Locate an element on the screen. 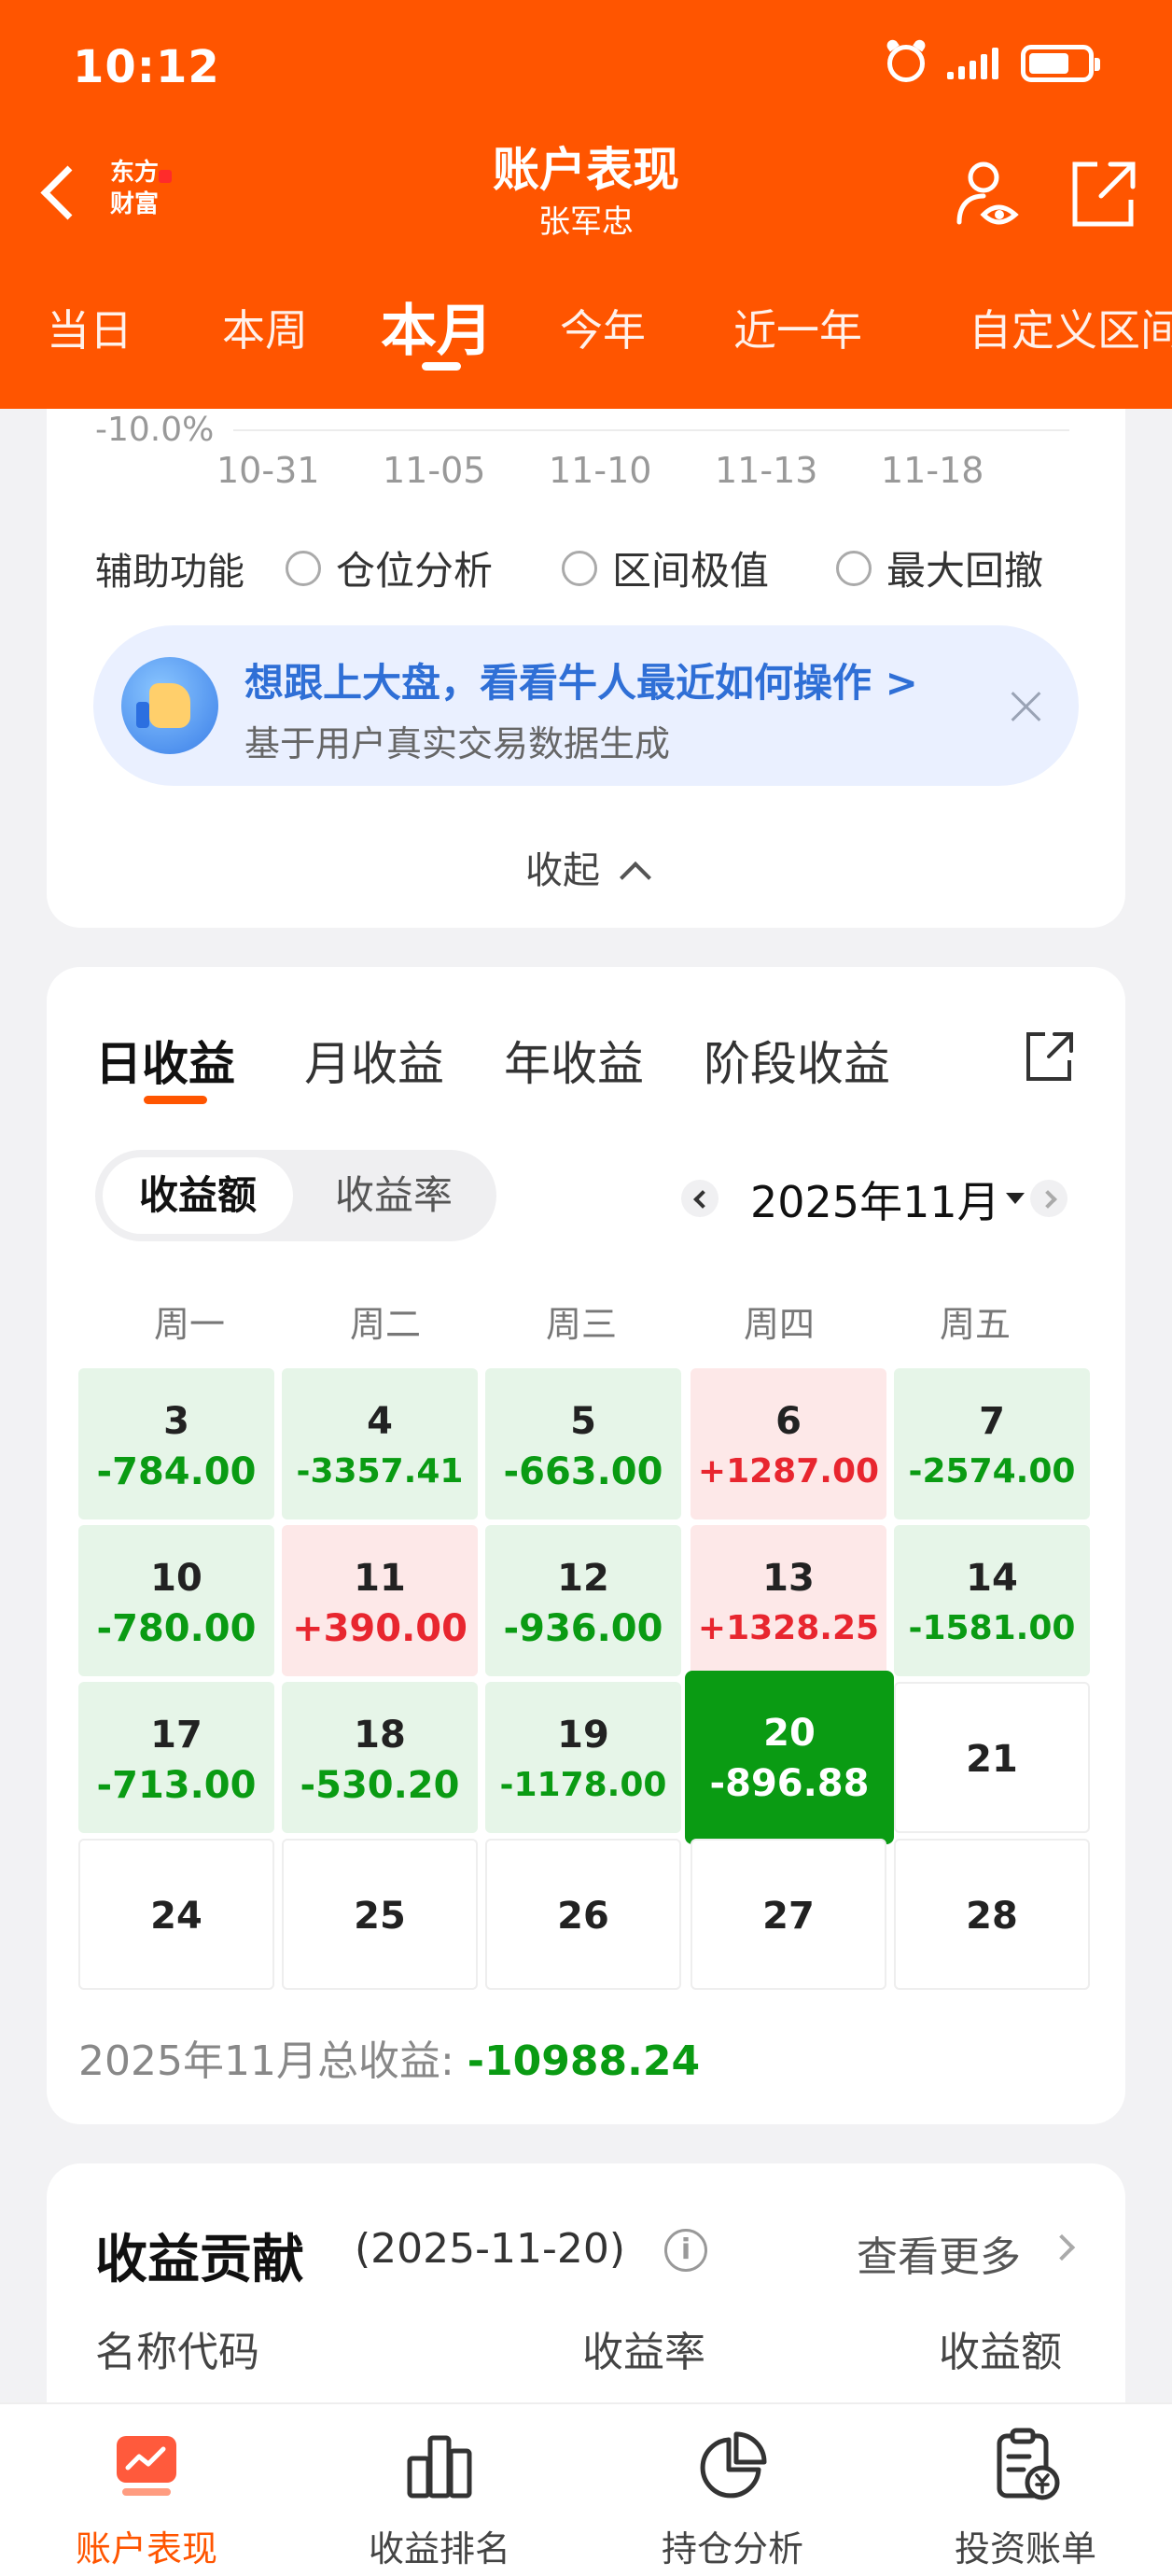 The height and width of the screenshot is (2576, 1172). status-time: 10:12 is located at coordinates (146, 67).